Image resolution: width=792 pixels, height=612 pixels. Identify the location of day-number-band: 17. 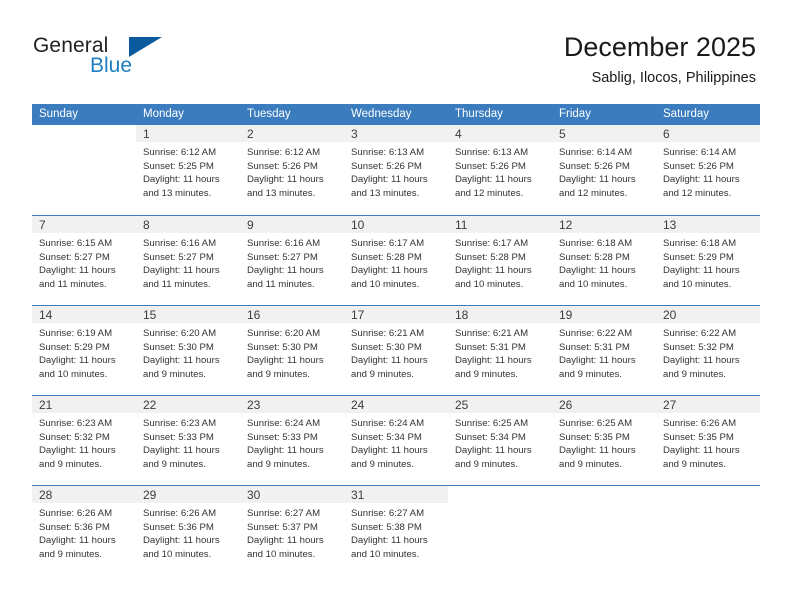
(396, 314).